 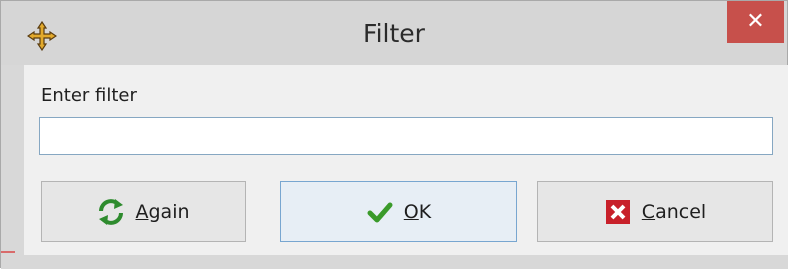 I want to click on cancel-button: Cancel, so click(x=655, y=211).